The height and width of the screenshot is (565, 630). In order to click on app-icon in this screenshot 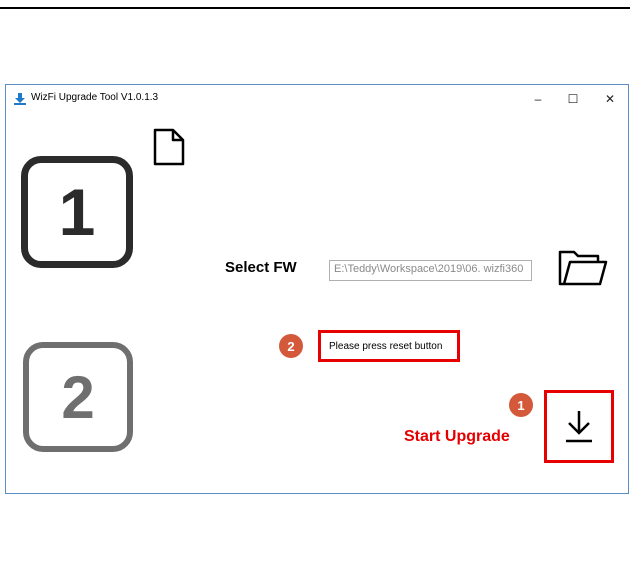, I will do `click(20, 99)`.